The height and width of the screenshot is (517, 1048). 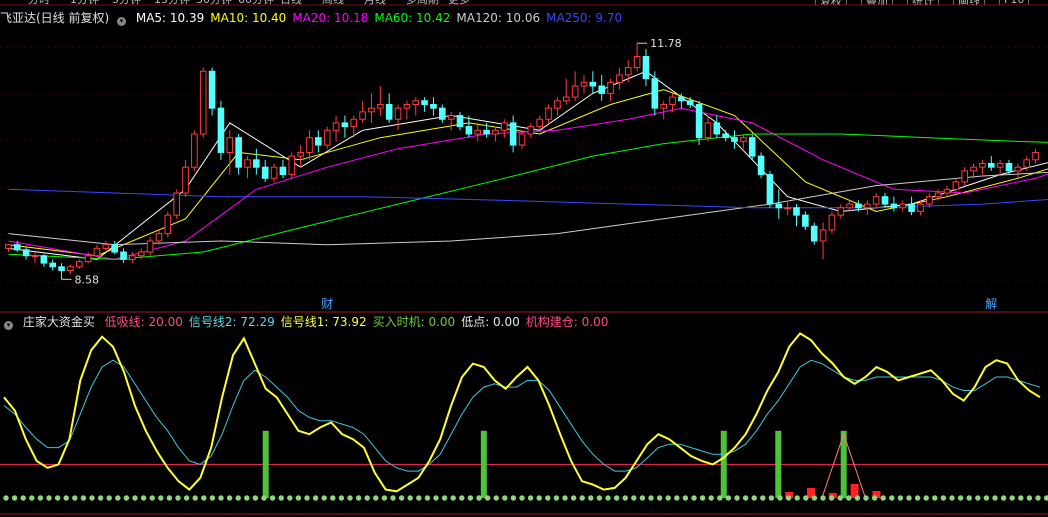 I want to click on low-price-label: 8.58, so click(x=87, y=279).